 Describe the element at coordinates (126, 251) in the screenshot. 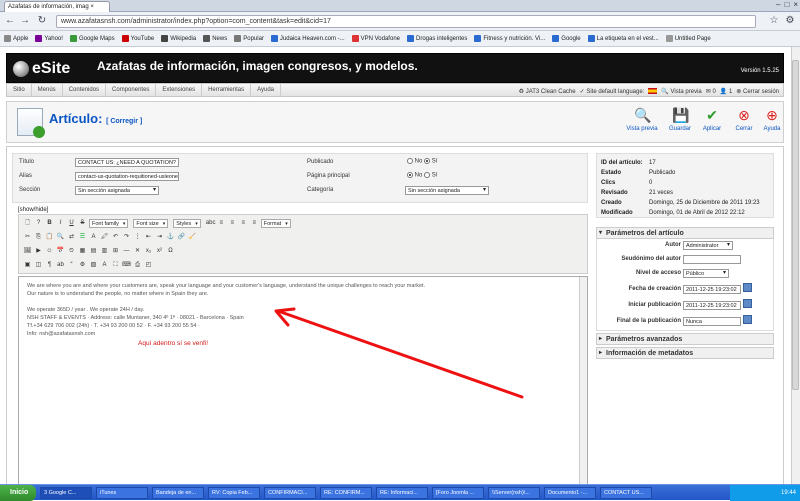

I see `horizontal-rule-icon: —` at that location.